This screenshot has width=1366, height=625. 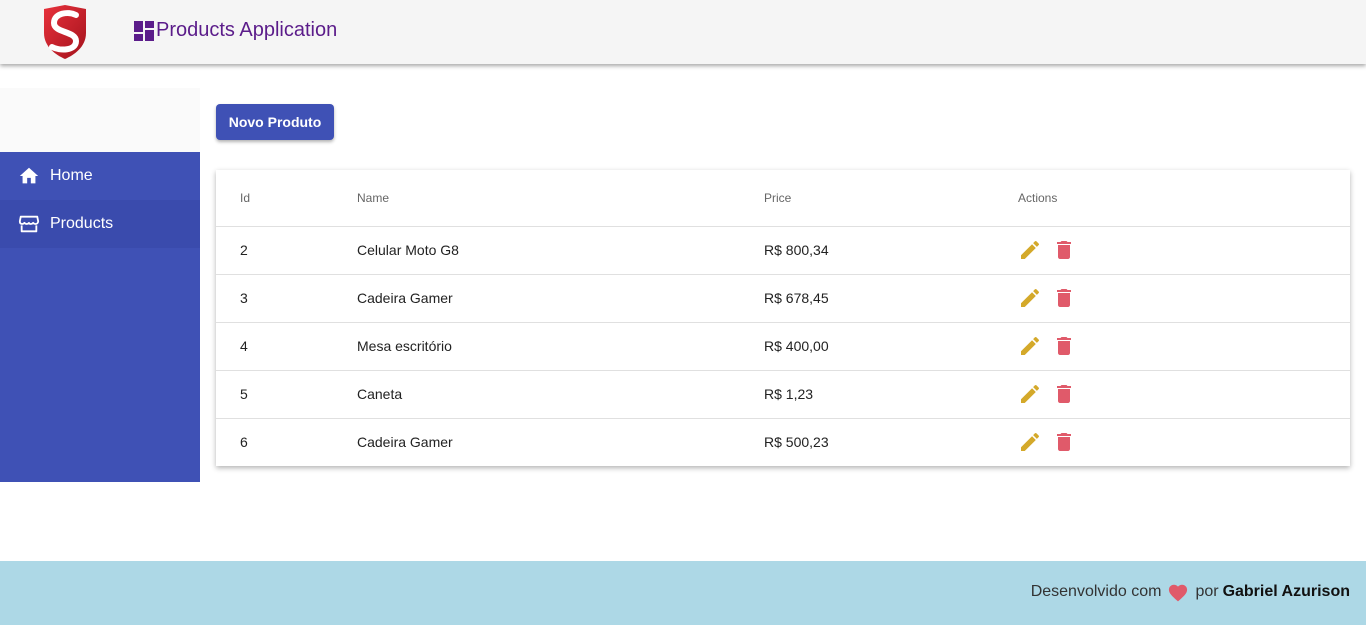 I want to click on cell-id: 3, so click(x=286, y=298).